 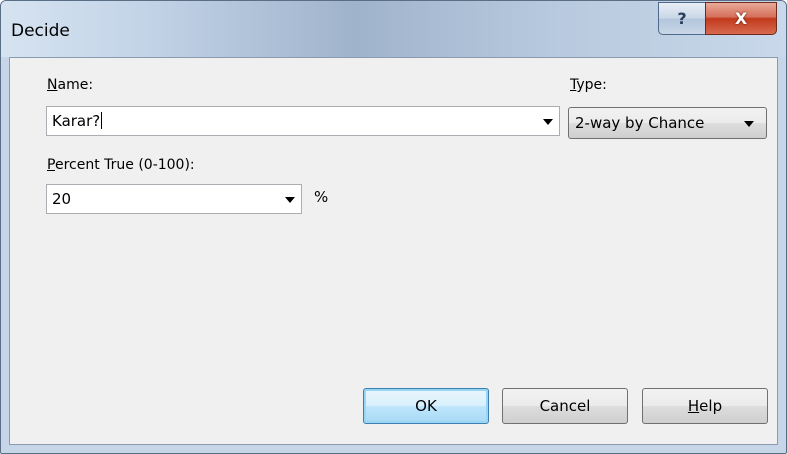 What do you see at coordinates (77, 121) in the screenshot?
I see `name-input-value: Karar?` at bounding box center [77, 121].